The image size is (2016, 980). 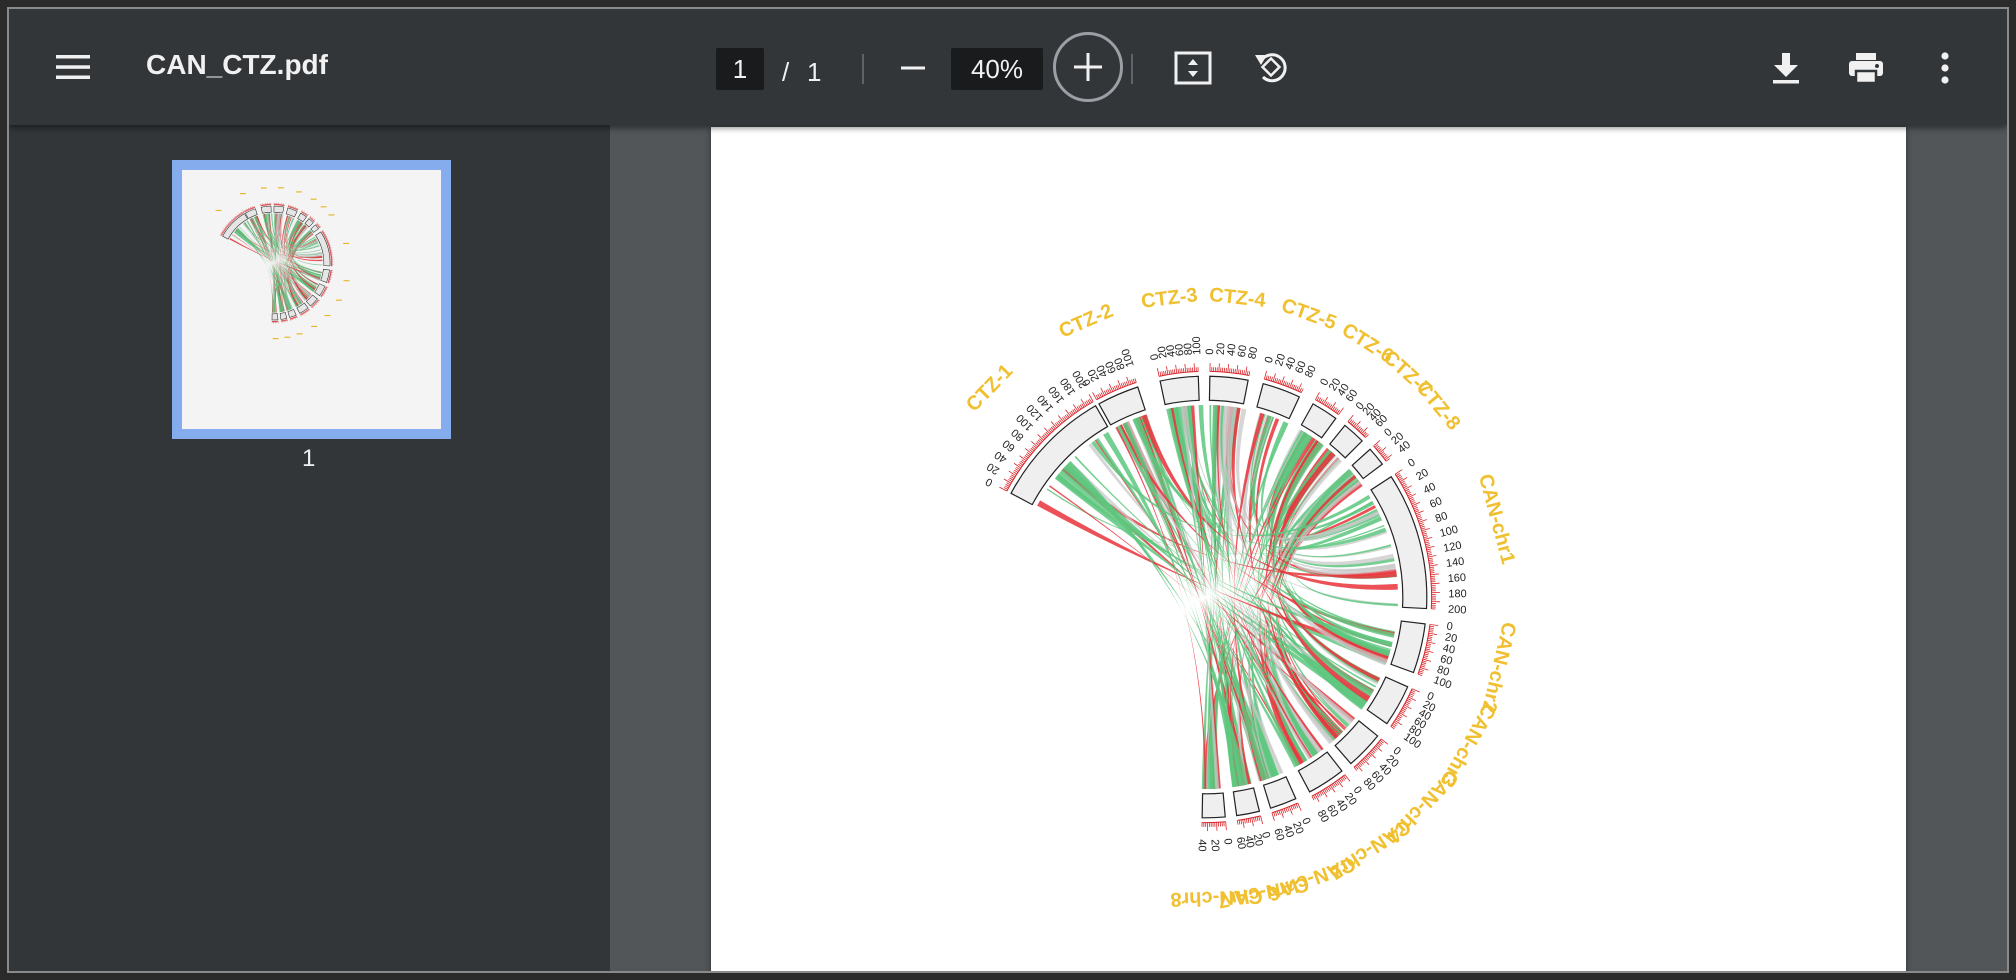 I want to click on print-icon, so click(x=1866, y=68).